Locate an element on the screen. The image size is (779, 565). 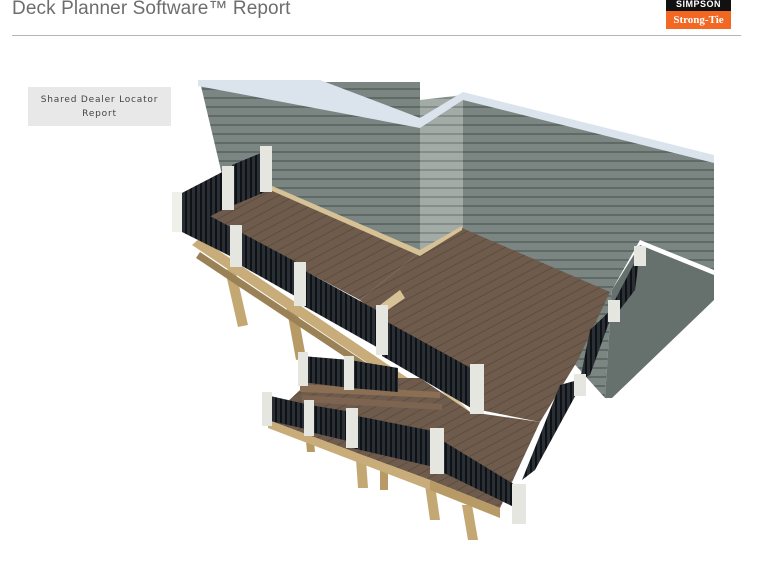
simpson-strong-tie-logo: SIMPSON Strong-Tie is located at coordinates (698, 15).